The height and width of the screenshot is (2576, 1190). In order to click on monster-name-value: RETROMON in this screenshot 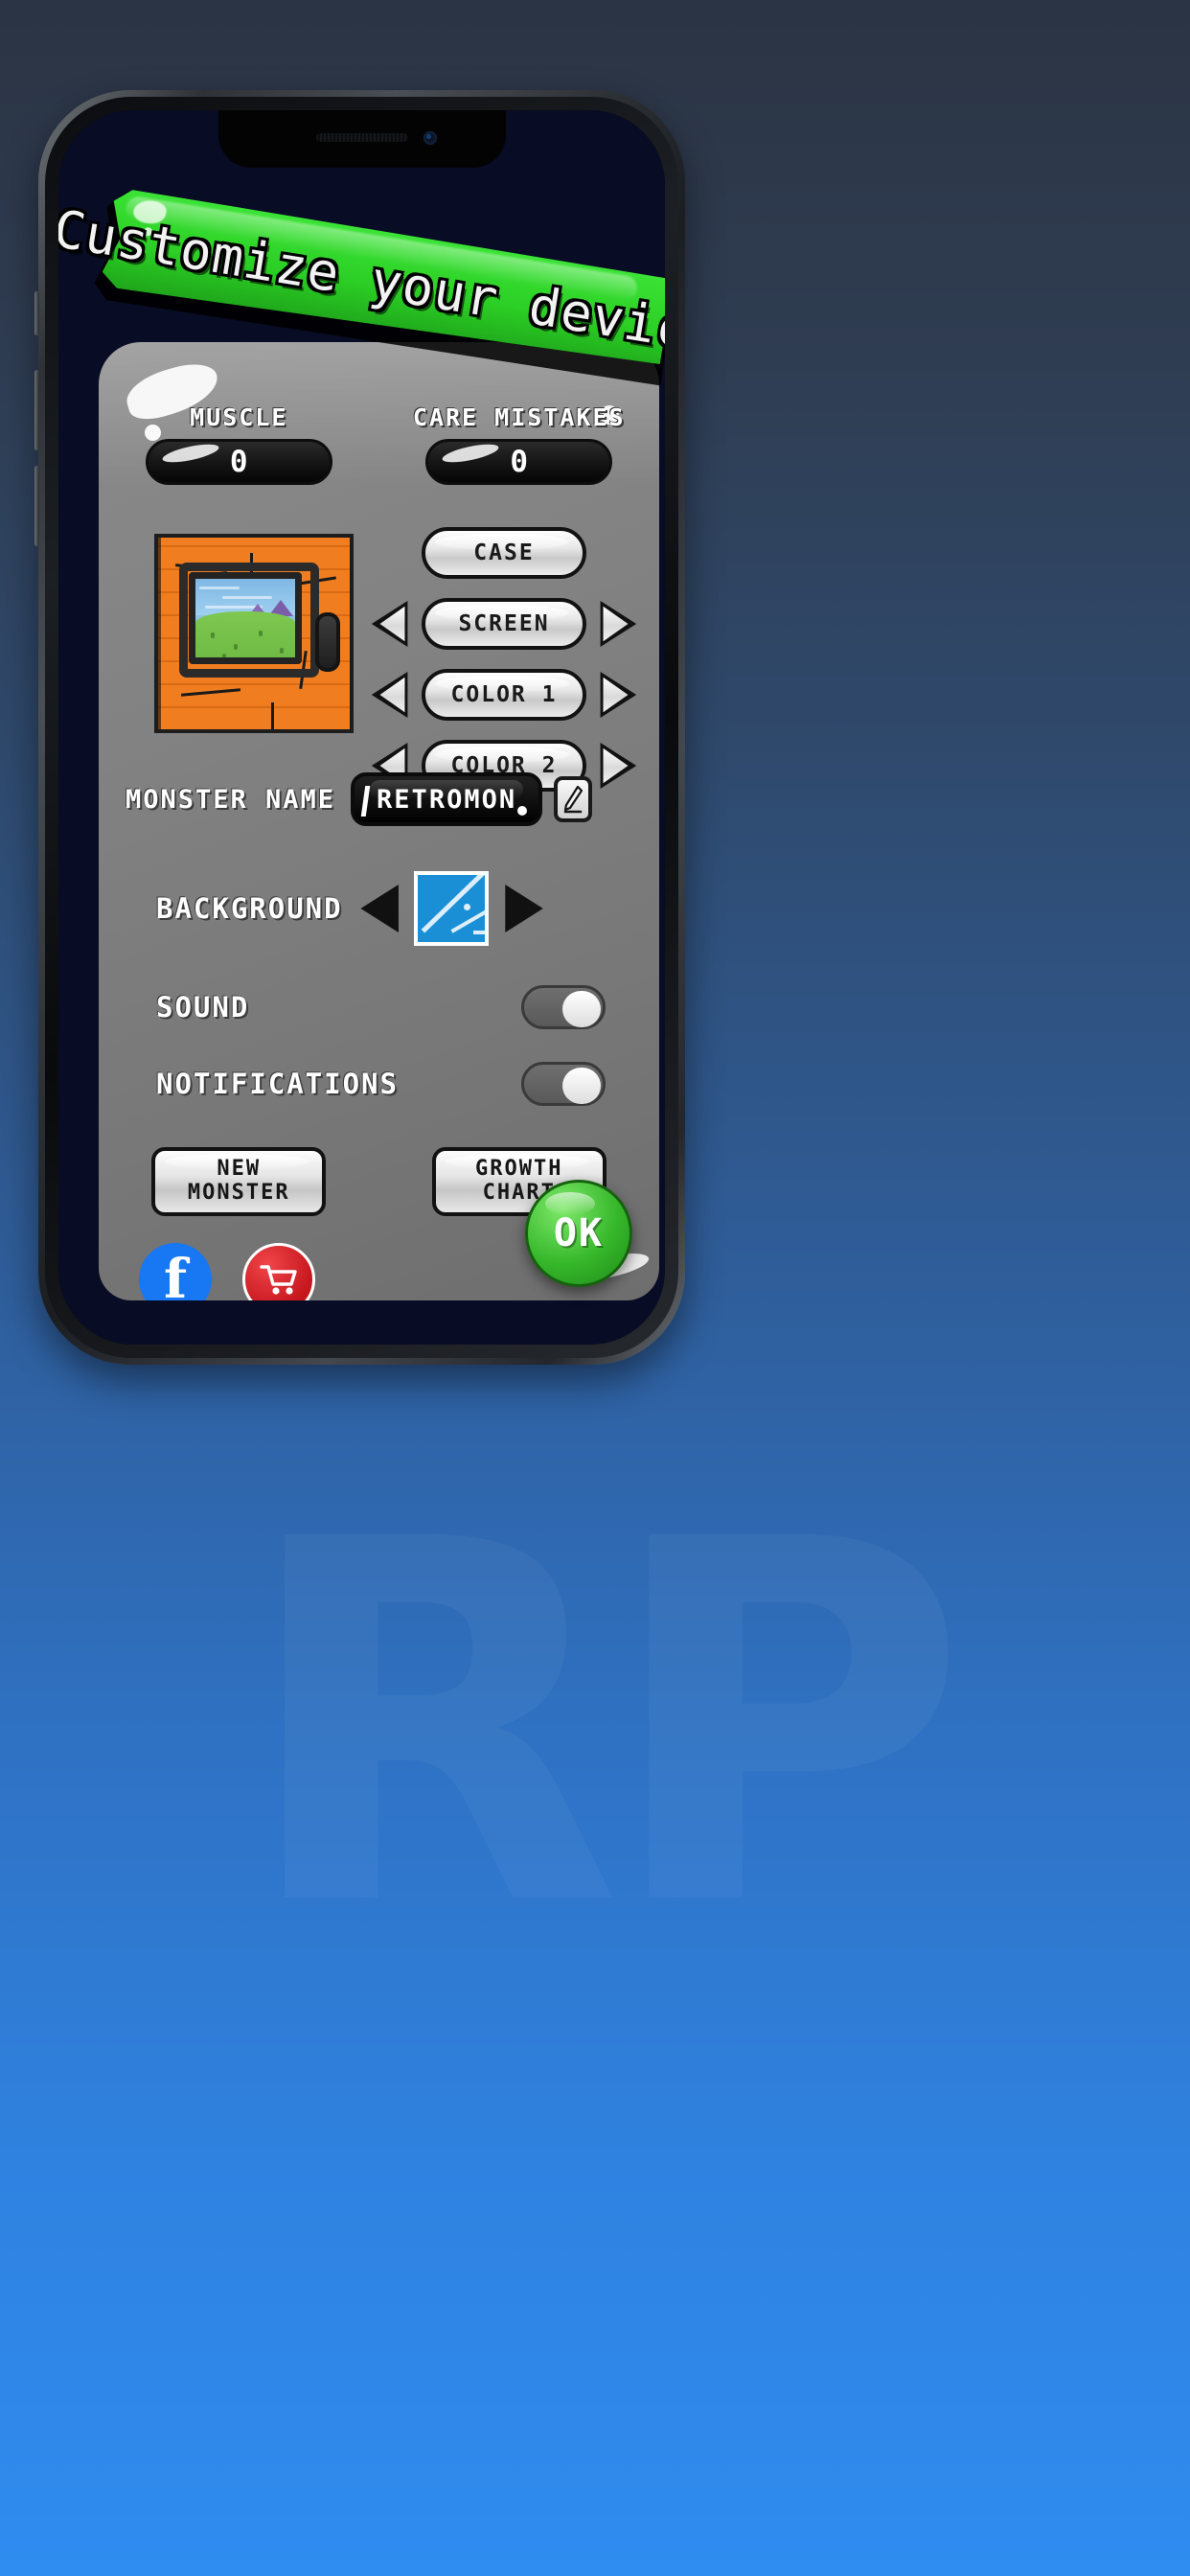, I will do `click(447, 799)`.